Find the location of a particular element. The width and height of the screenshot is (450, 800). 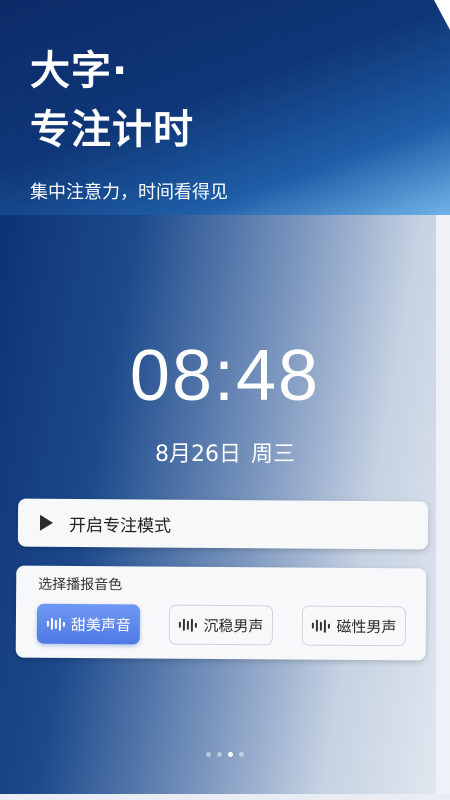

voice-option-steady-male: 沉稳男声 is located at coordinates (221, 625).